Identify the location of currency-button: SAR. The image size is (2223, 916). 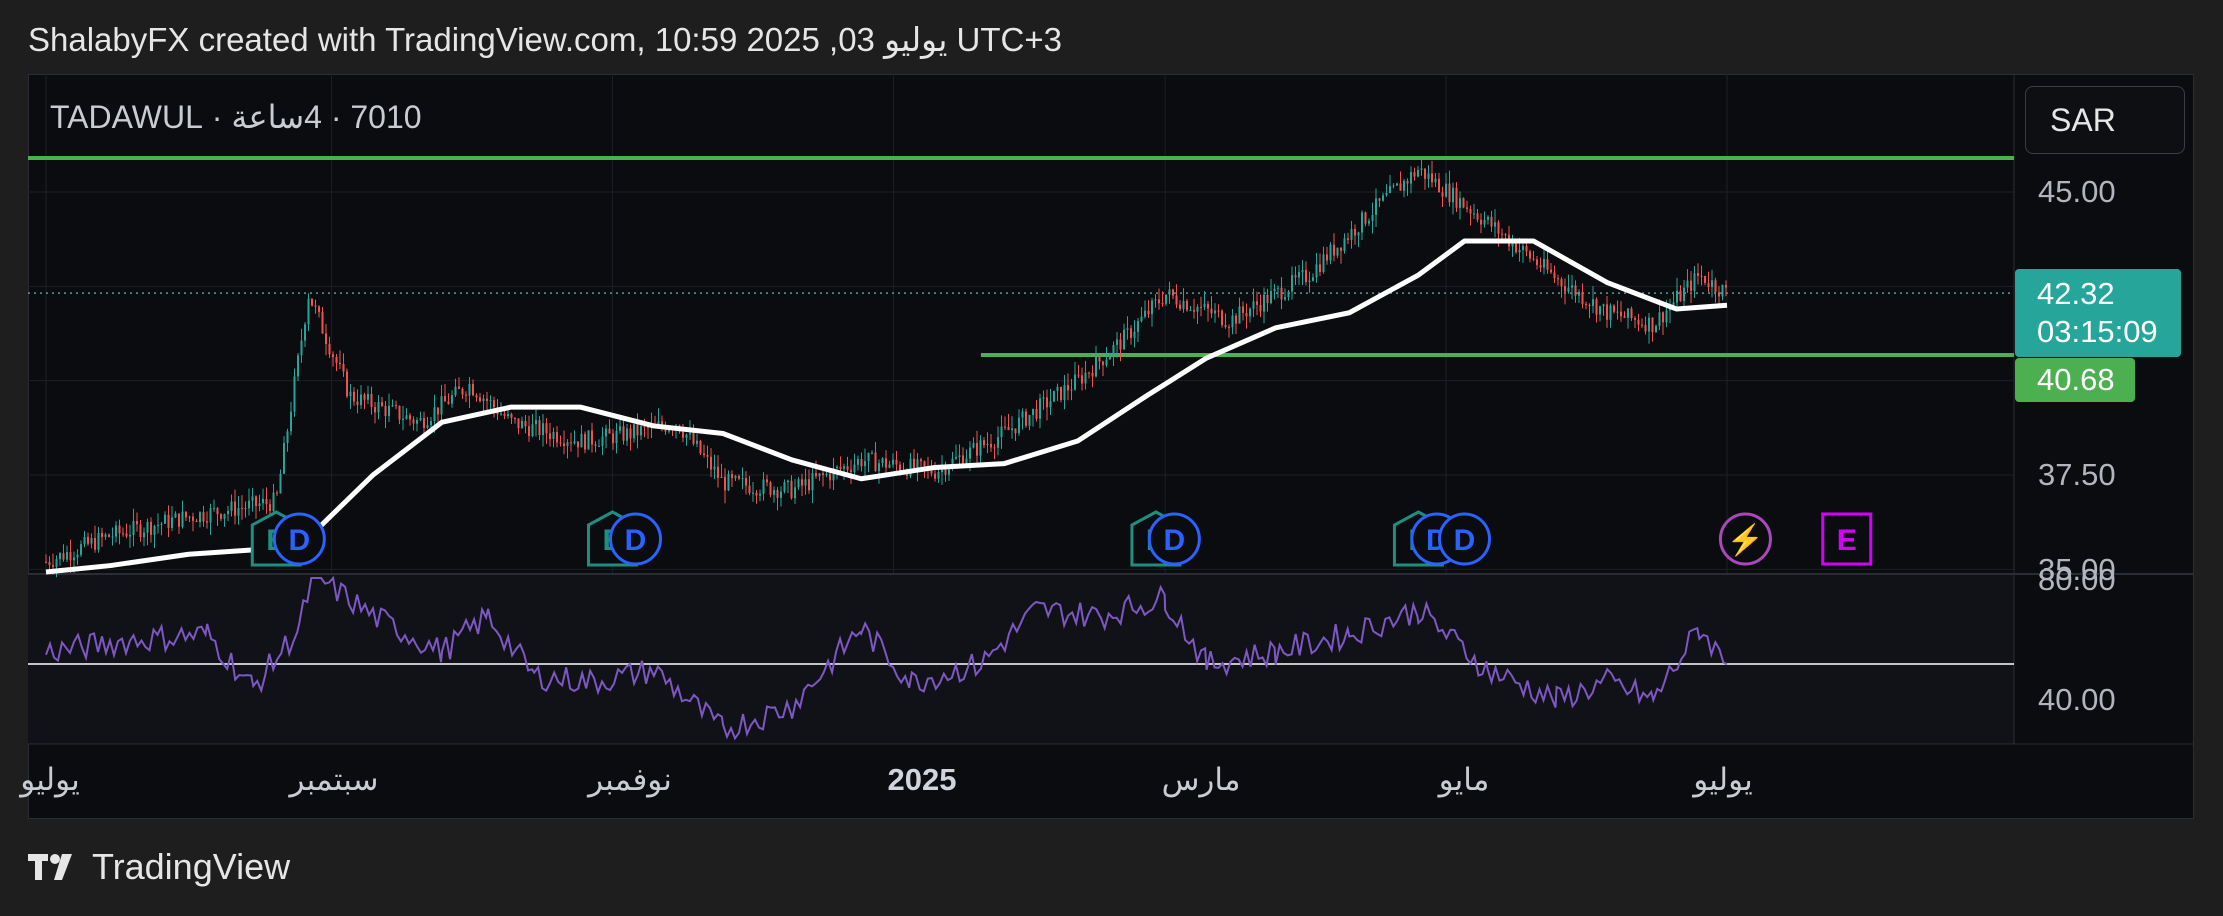
(2105, 120).